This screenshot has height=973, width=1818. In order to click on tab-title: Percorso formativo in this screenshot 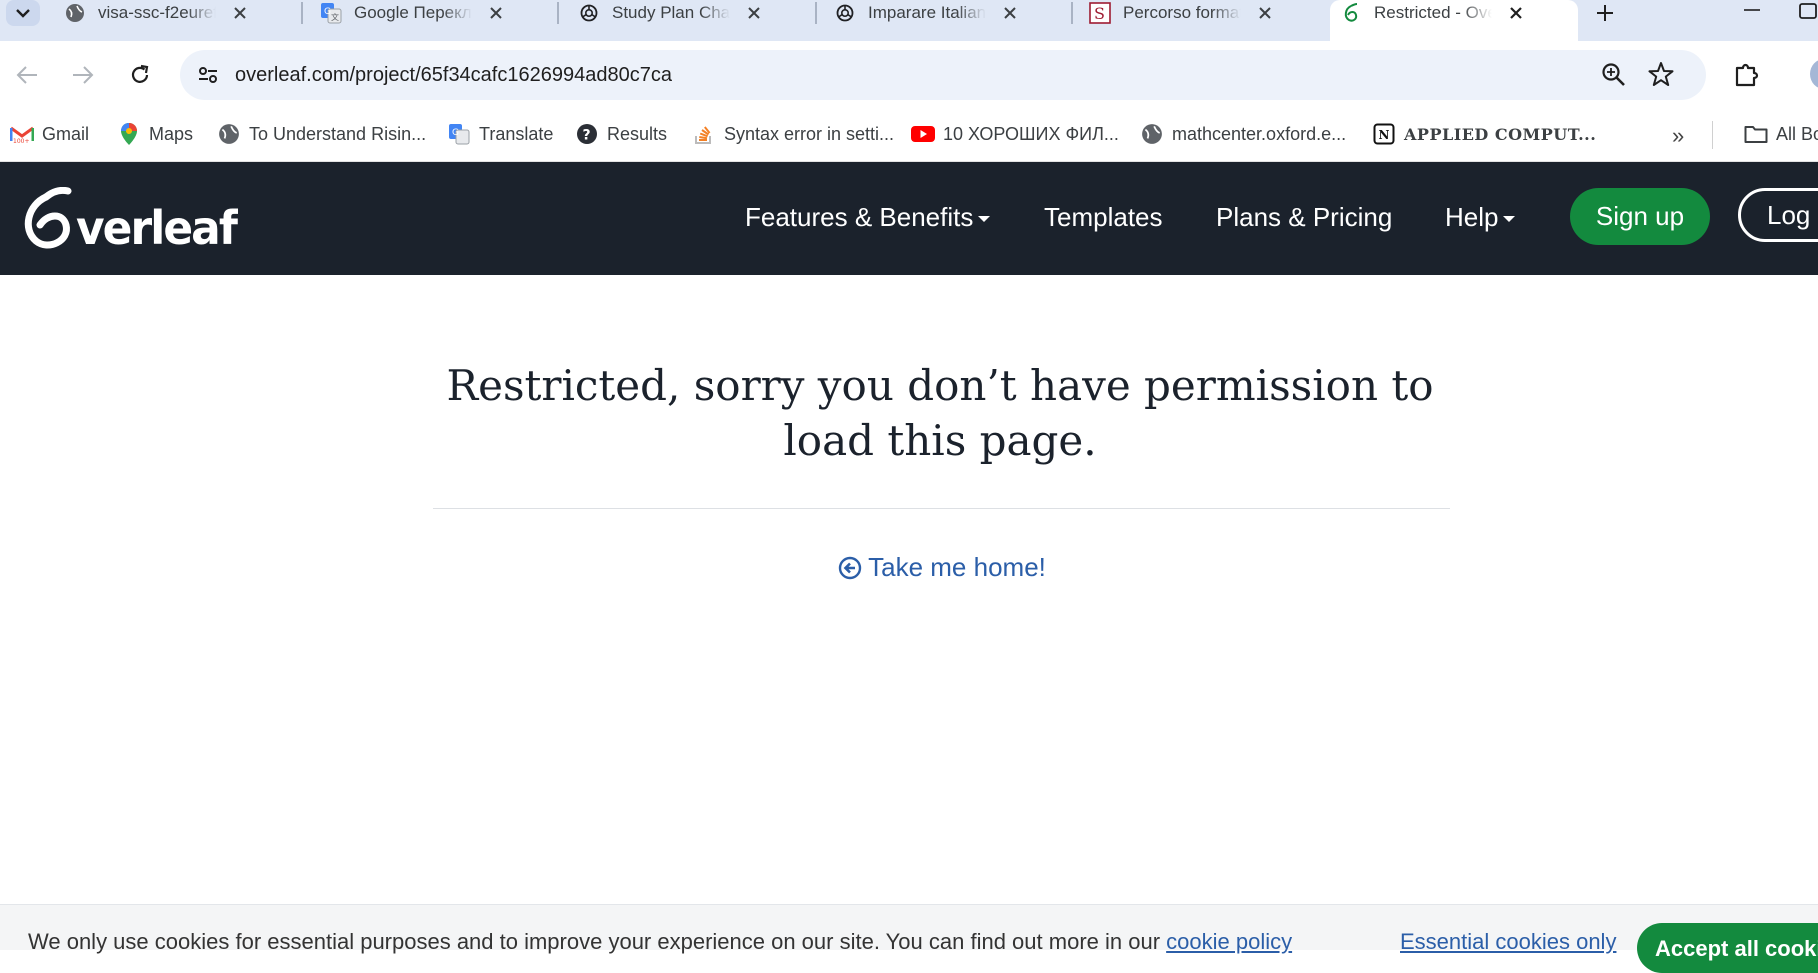, I will do `click(1182, 12)`.